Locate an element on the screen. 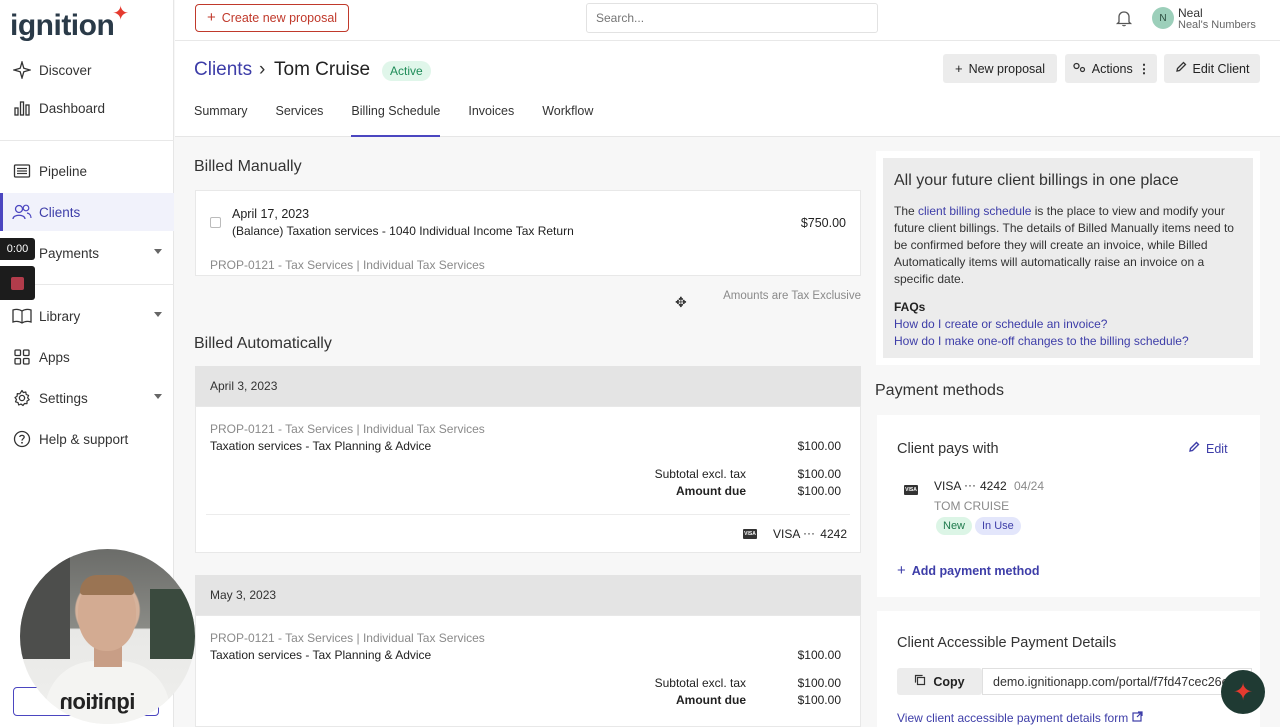 The width and height of the screenshot is (1280, 727). logo-text: ignition is located at coordinates (62, 25).